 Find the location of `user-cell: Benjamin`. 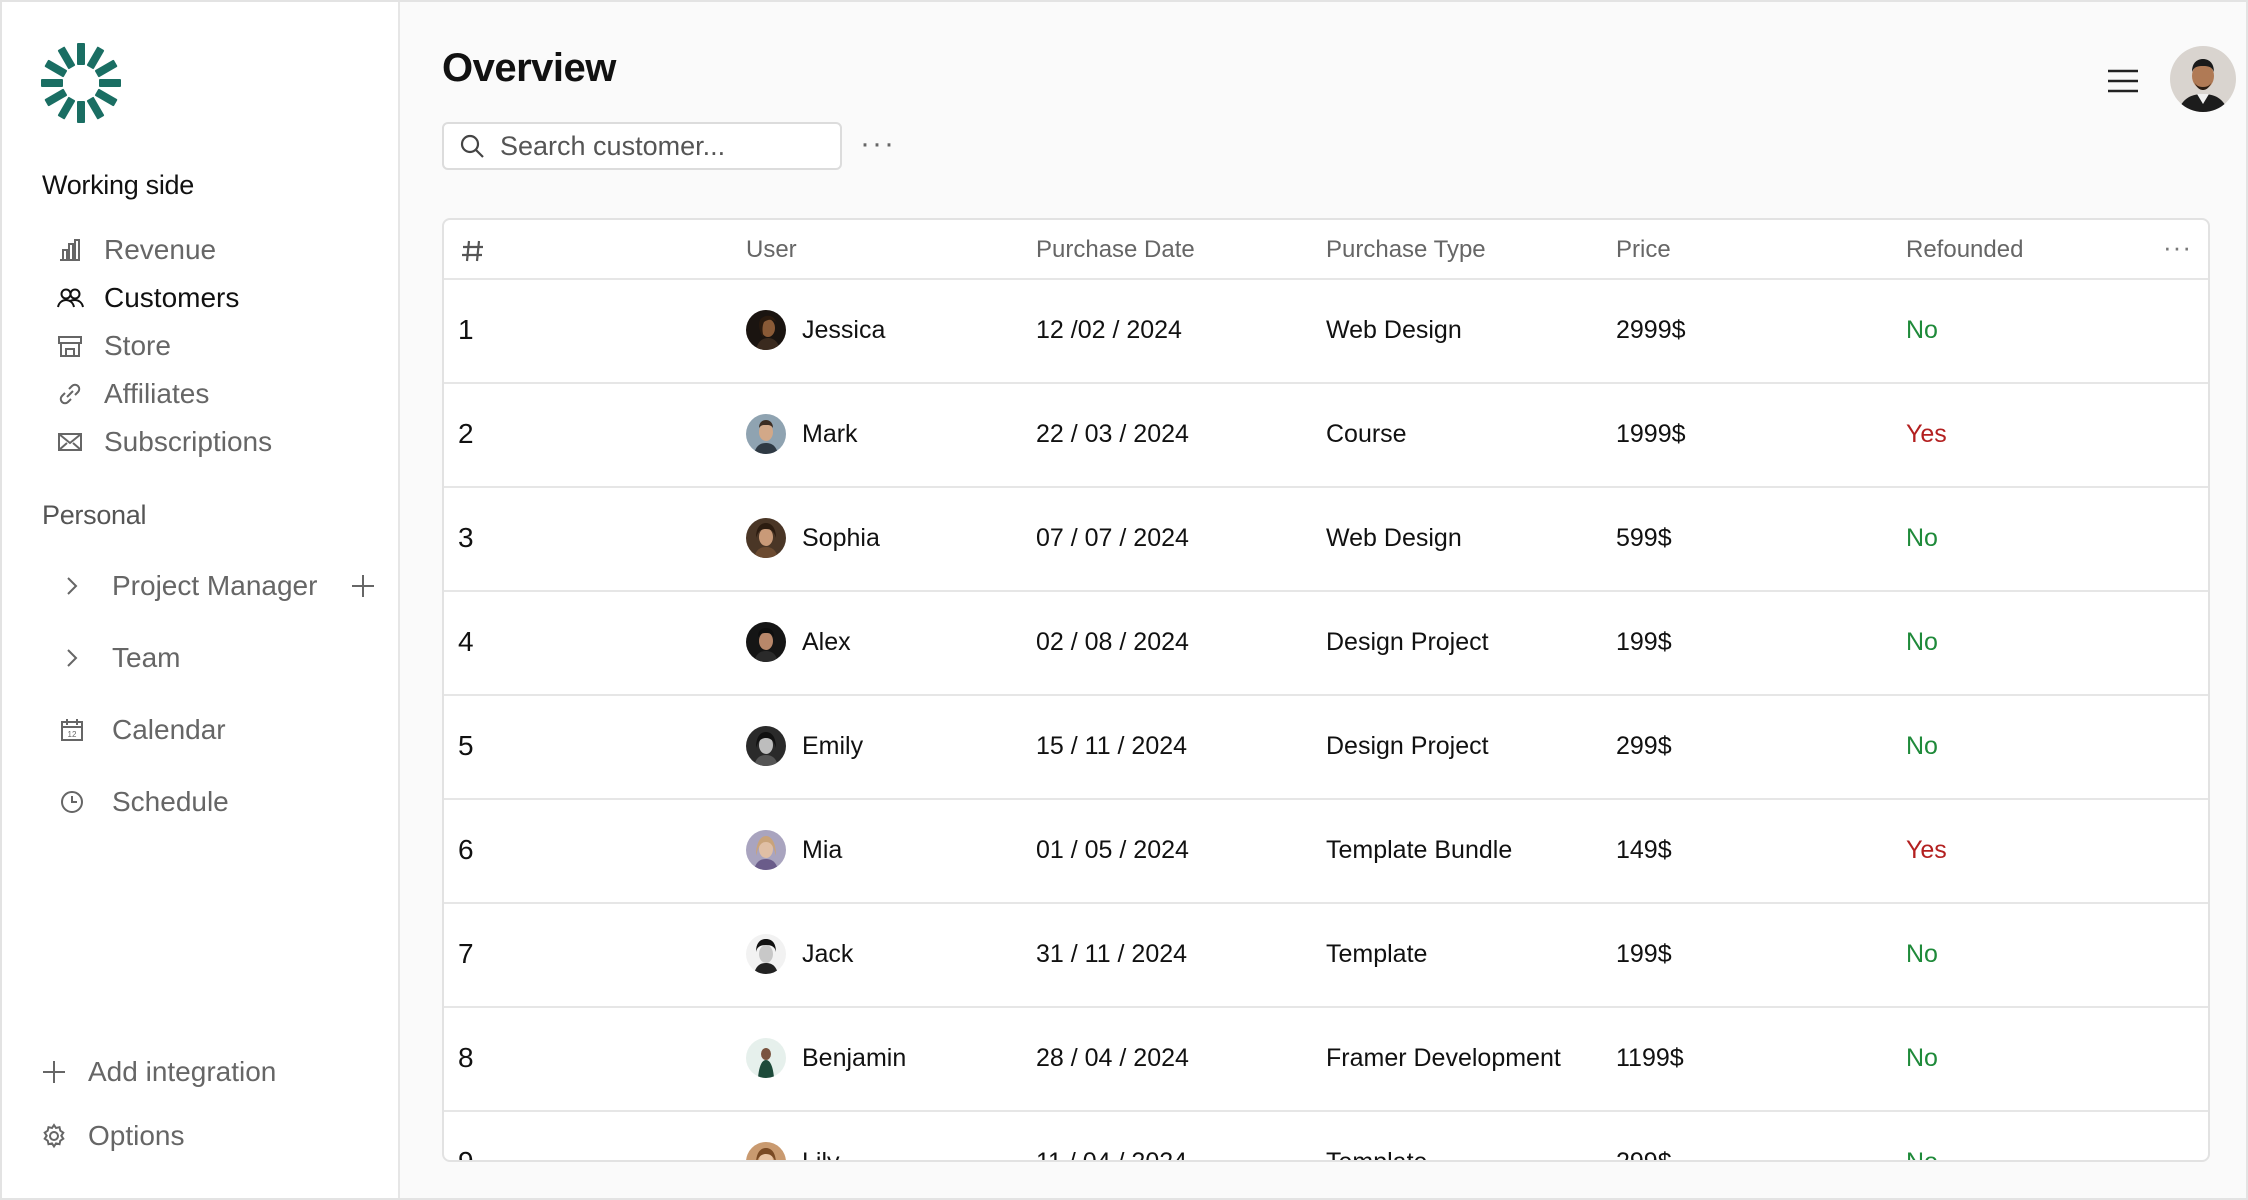

user-cell: Benjamin is located at coordinates (826, 1058).